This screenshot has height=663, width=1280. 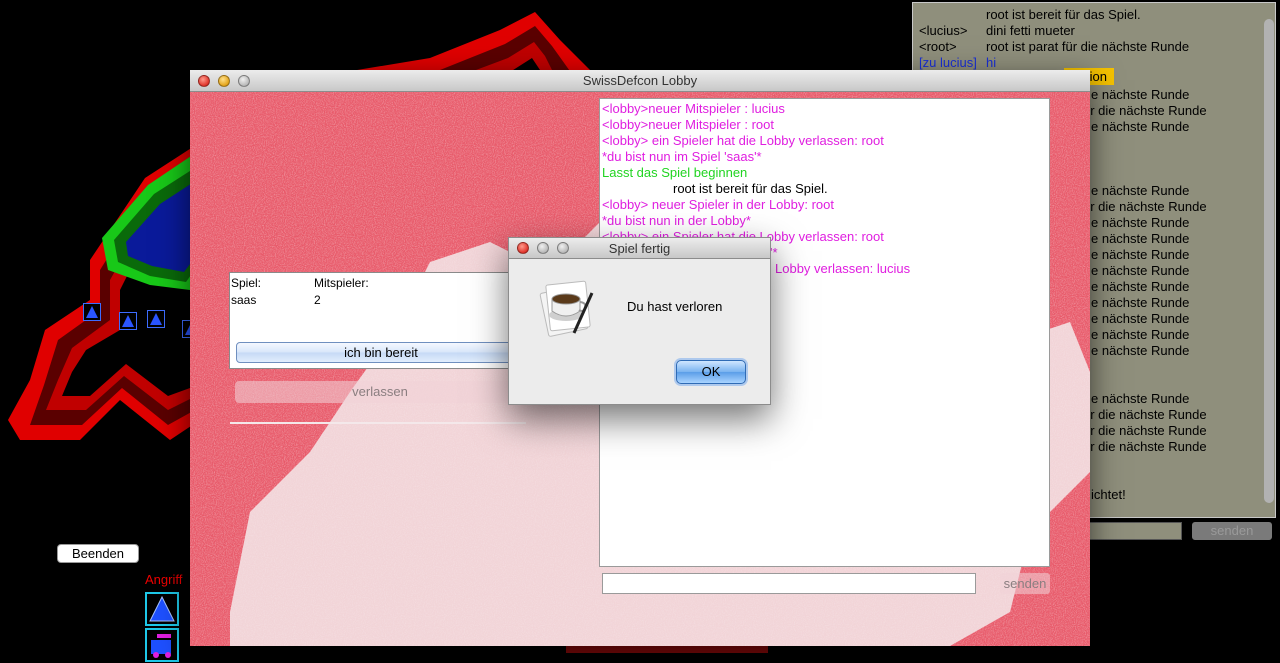 I want to click on chat-line-whisper: [zu lucius] hi, so click(x=958, y=62).